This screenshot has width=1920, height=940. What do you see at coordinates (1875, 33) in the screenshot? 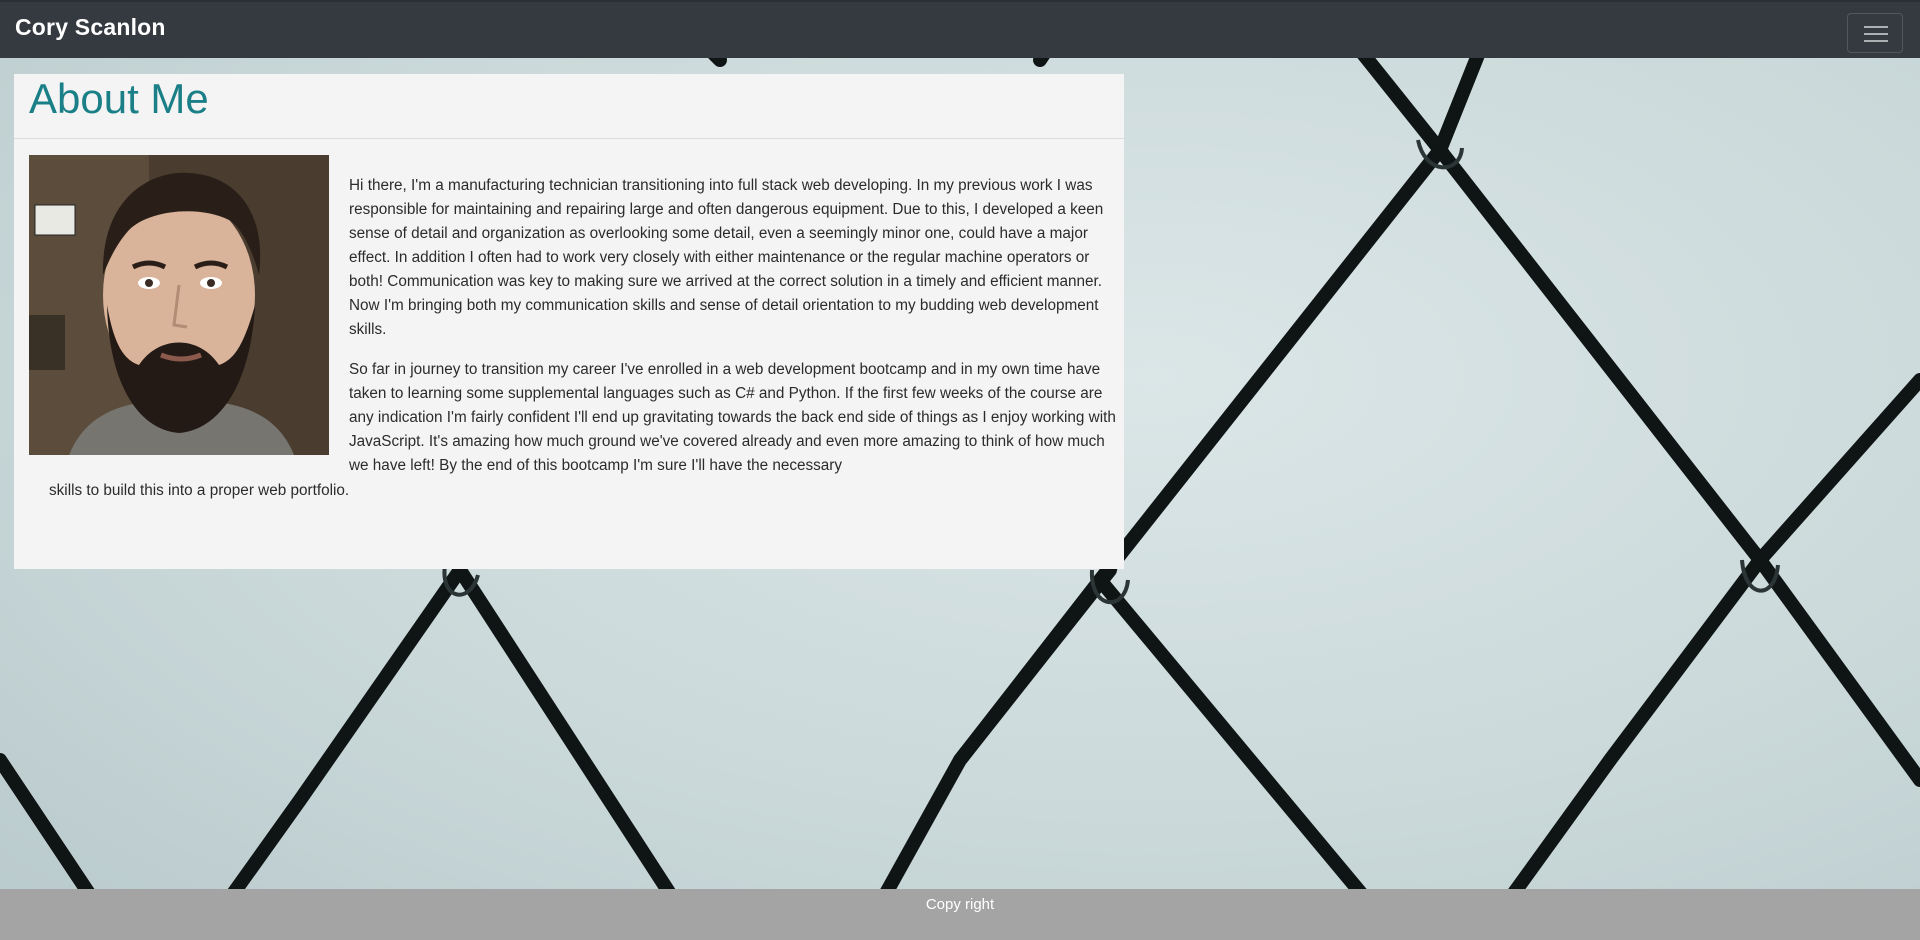
I see `navbar-toggle-button` at bounding box center [1875, 33].